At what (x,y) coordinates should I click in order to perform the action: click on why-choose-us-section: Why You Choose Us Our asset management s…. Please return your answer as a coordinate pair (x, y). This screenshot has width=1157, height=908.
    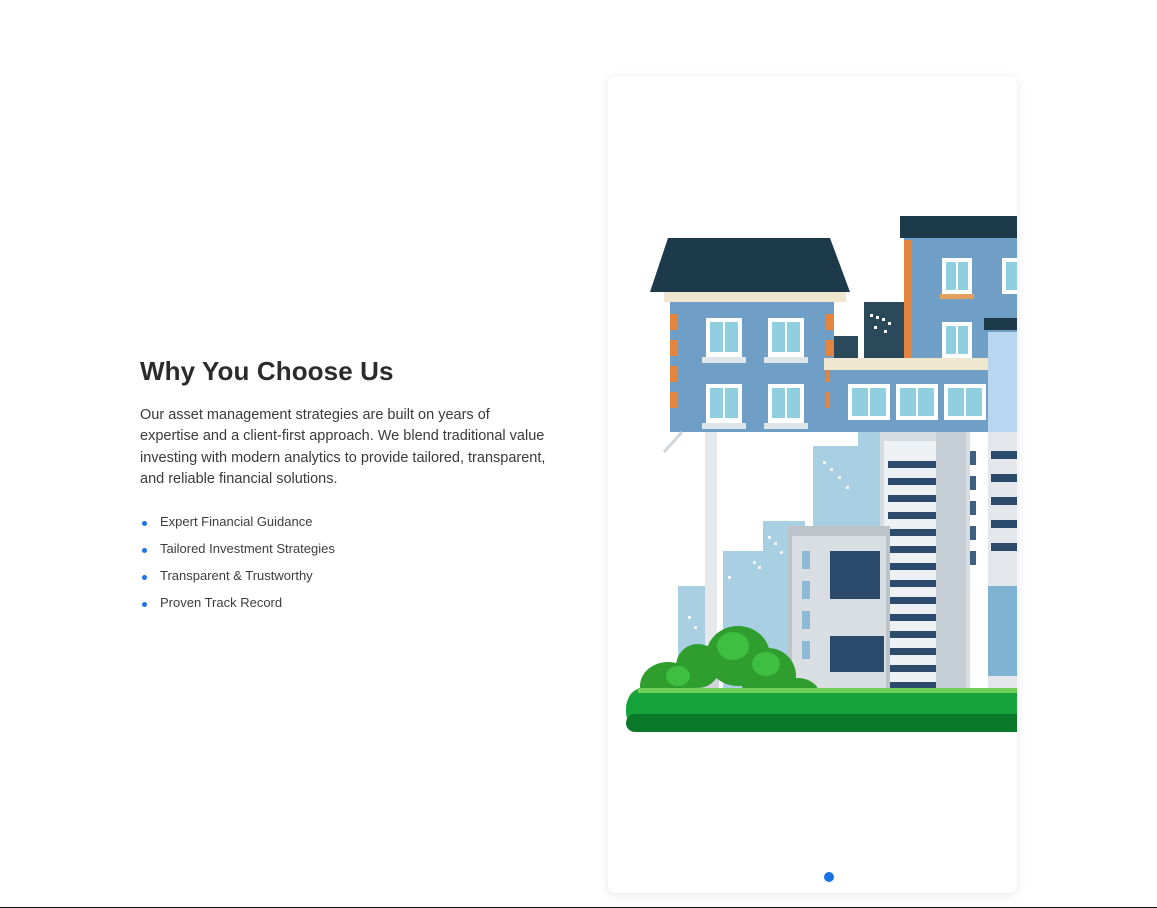
    Looking at the image, I should click on (345, 486).